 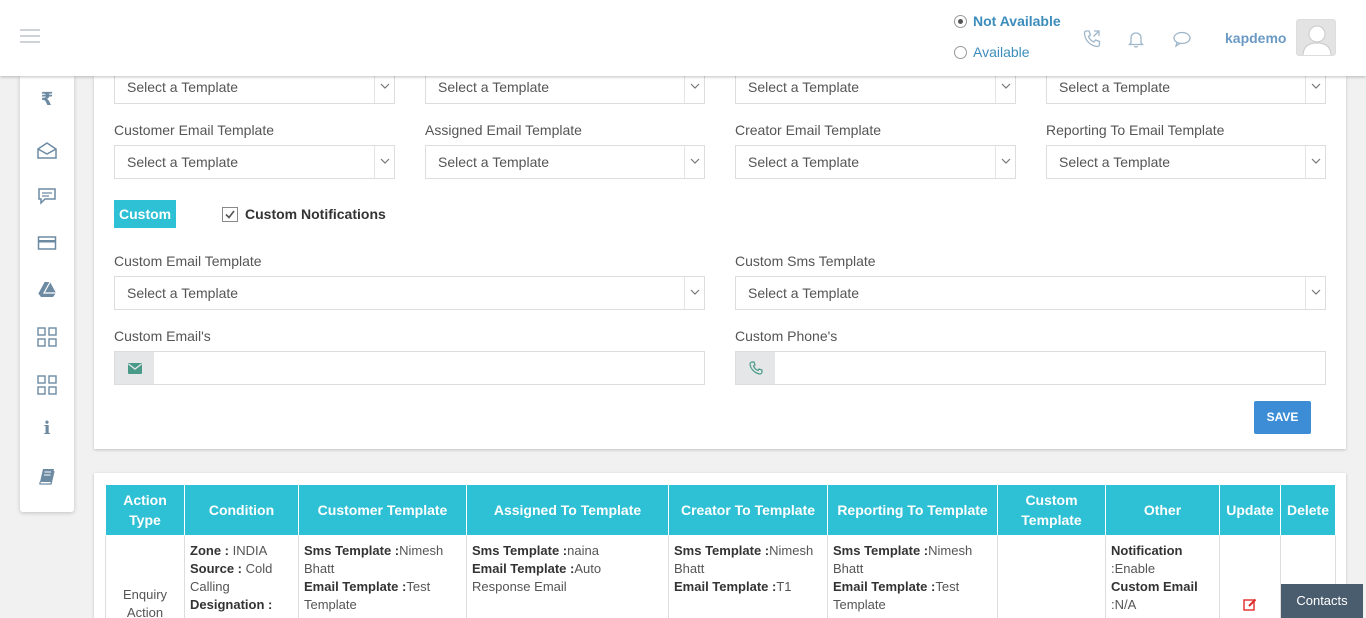 I want to click on custom-sms-template-label: Custom Sms Template, so click(x=805, y=261).